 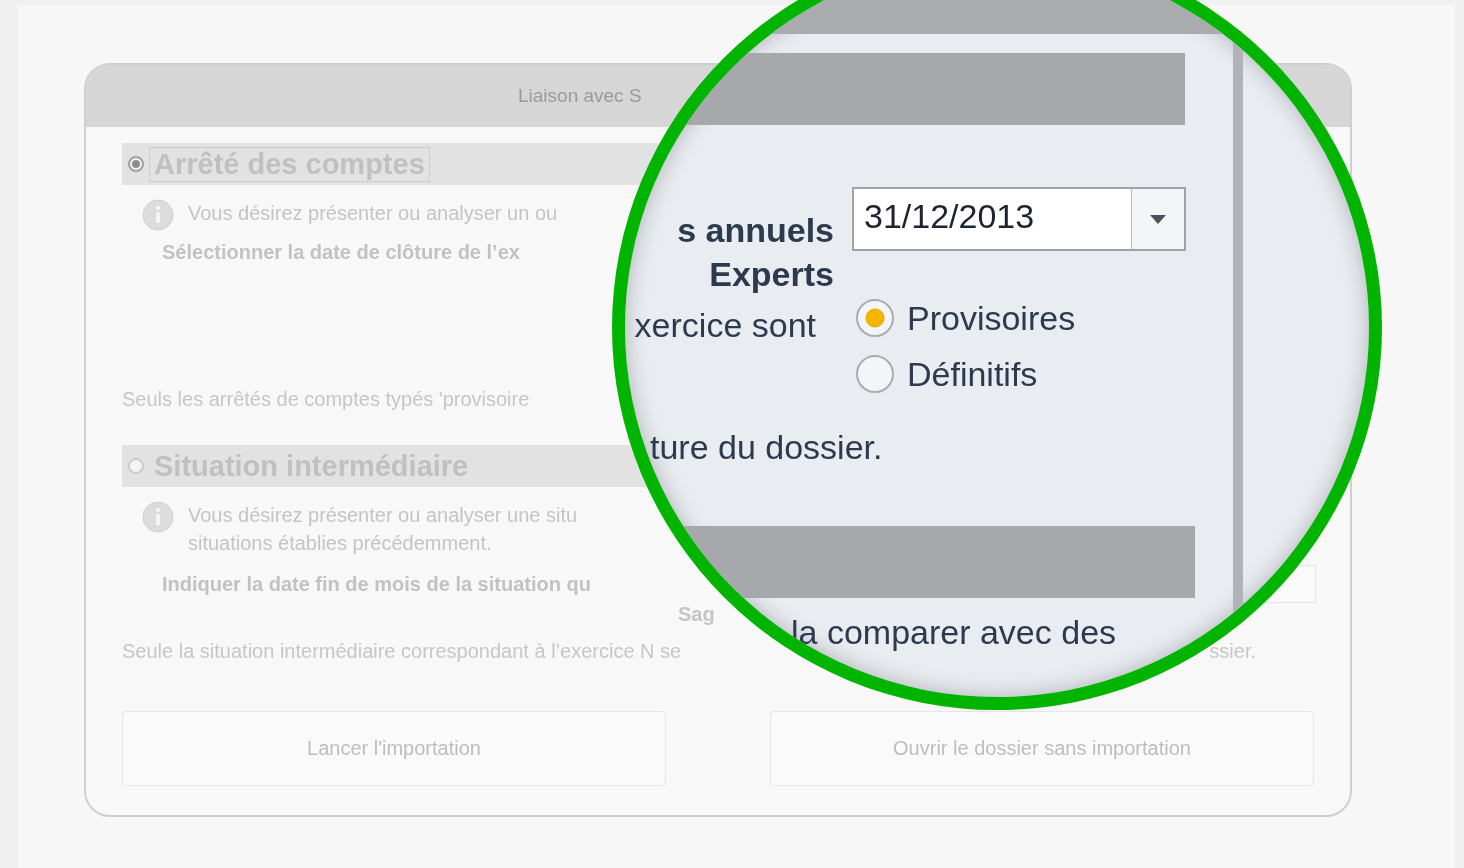 What do you see at coordinates (972, 374) in the screenshot?
I see `radio-label: Définitifs` at bounding box center [972, 374].